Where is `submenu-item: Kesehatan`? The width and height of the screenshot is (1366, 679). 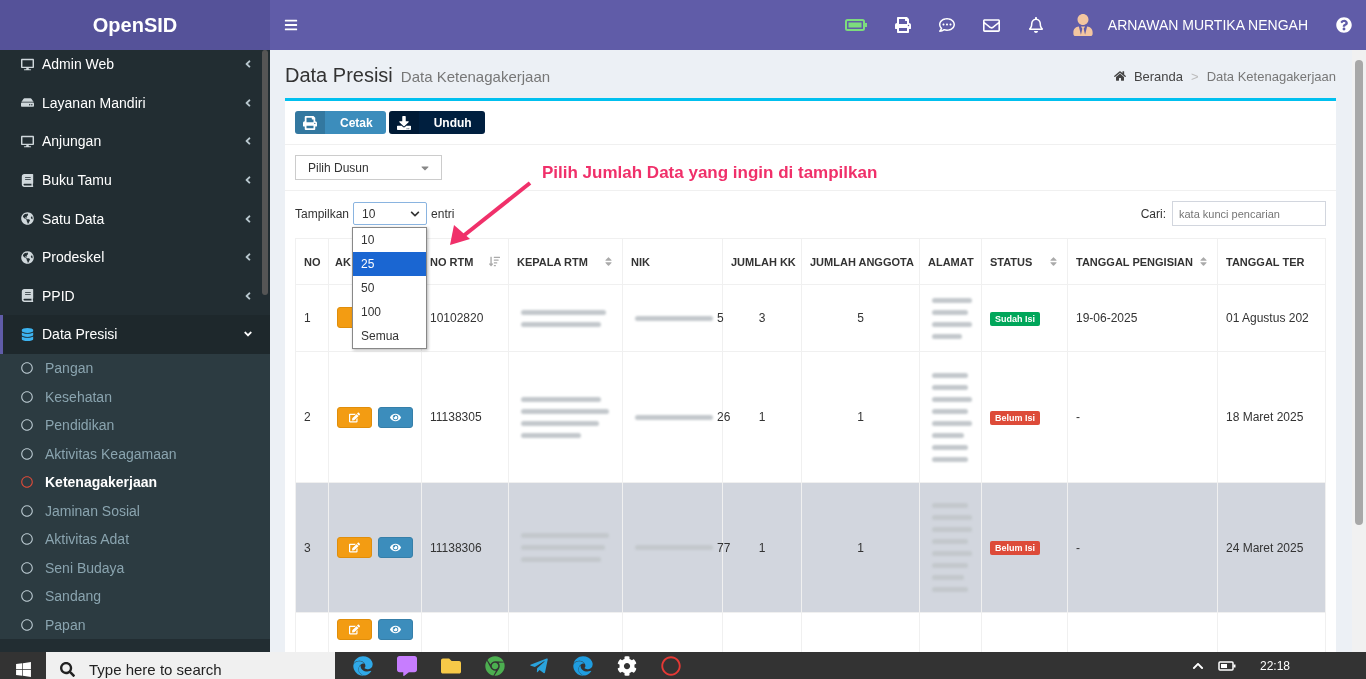
submenu-item: Kesehatan is located at coordinates (135, 396).